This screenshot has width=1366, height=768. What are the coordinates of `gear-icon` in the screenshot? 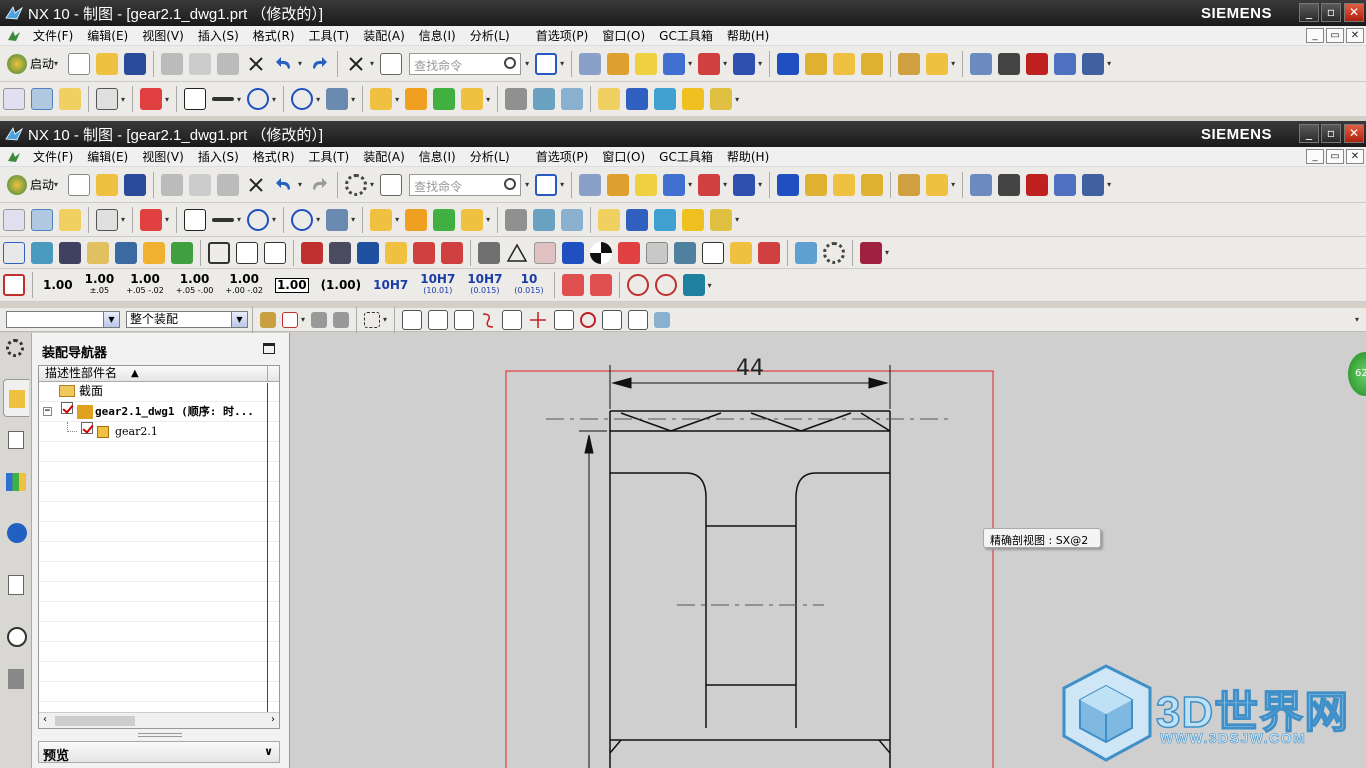 It's located at (834, 252).